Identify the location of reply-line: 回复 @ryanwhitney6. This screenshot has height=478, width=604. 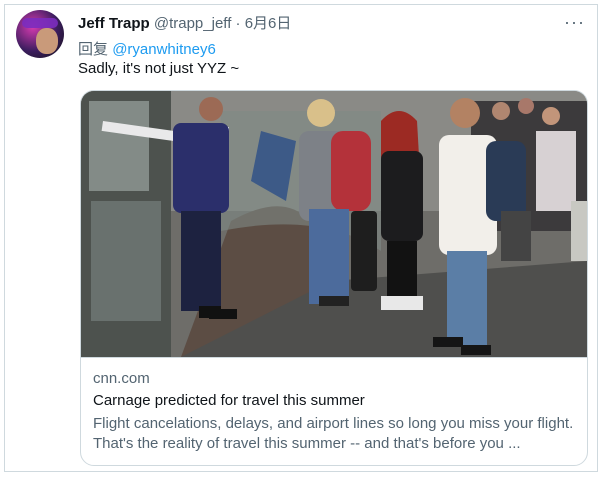
(147, 48).